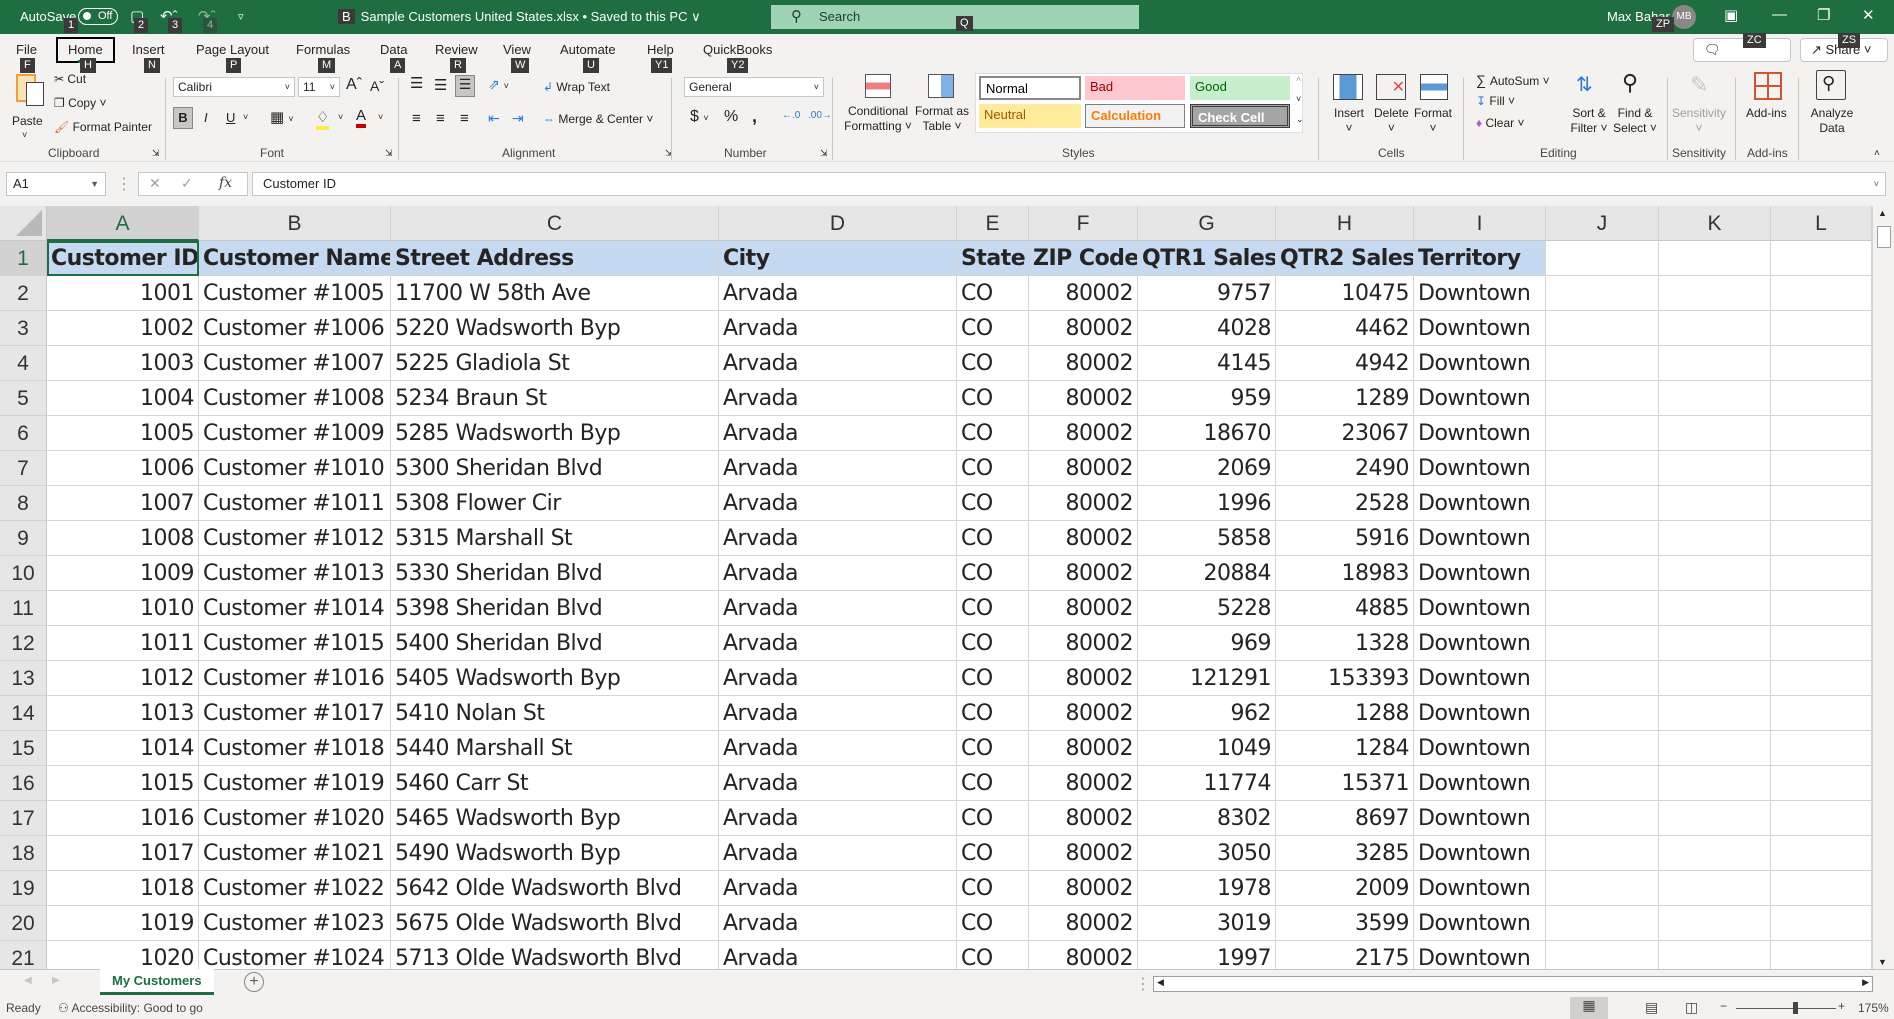  Describe the element at coordinates (295, 748) in the screenshot. I see `table-cell: Customer #1018` at that location.